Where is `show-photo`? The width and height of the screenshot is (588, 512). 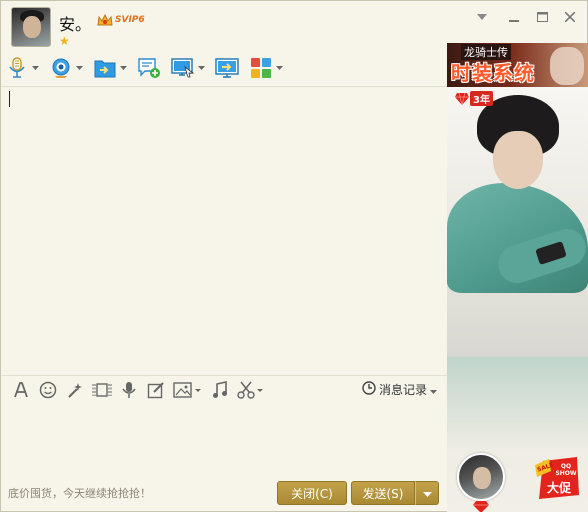
show-photo is located at coordinates (517, 222).